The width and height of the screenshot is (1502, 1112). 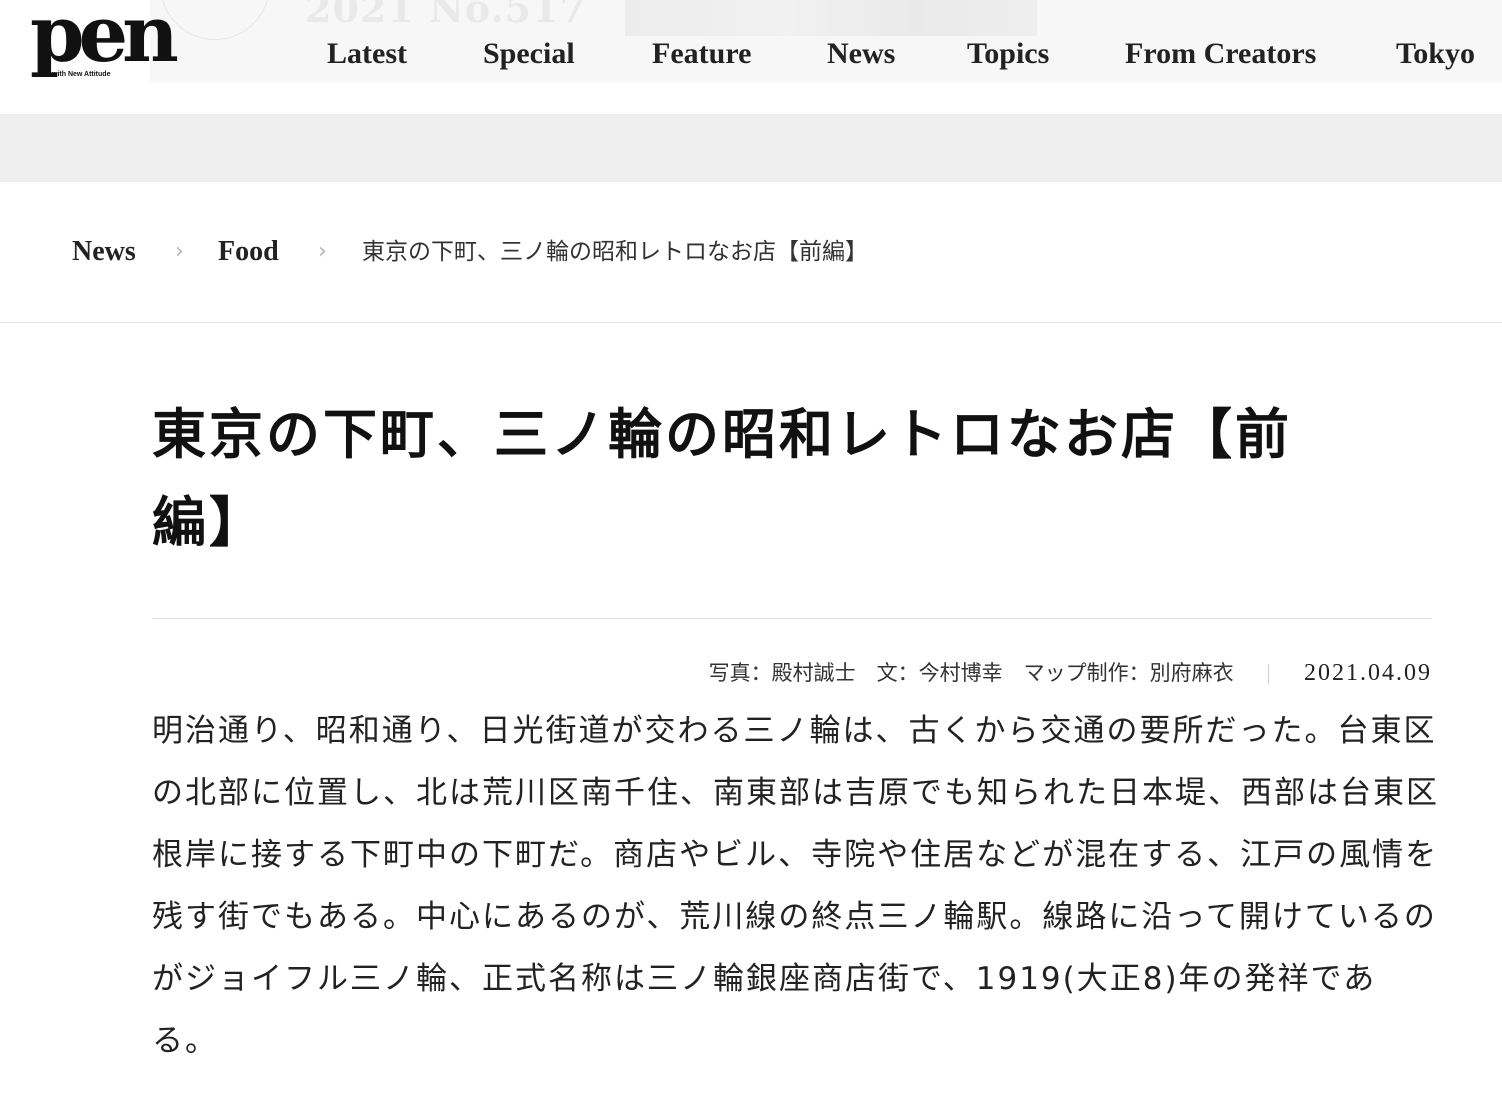 What do you see at coordinates (248, 252) in the screenshot?
I see `breadcrumb-item-food: Food` at bounding box center [248, 252].